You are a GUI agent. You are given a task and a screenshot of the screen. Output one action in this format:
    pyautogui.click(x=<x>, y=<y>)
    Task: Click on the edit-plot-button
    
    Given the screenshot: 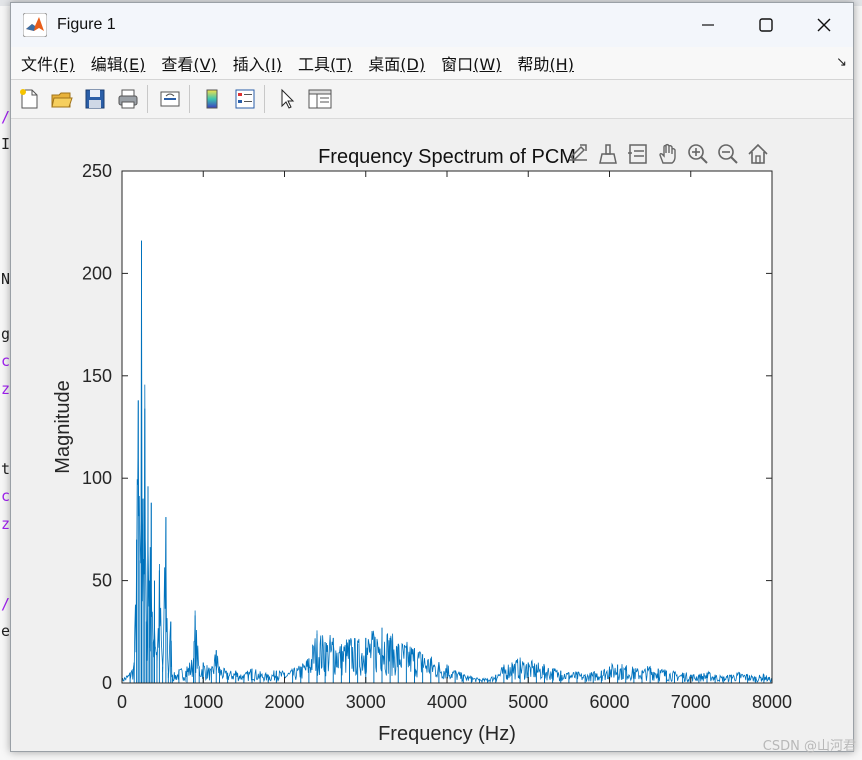 What is the action you would take?
    pyautogui.click(x=287, y=99)
    